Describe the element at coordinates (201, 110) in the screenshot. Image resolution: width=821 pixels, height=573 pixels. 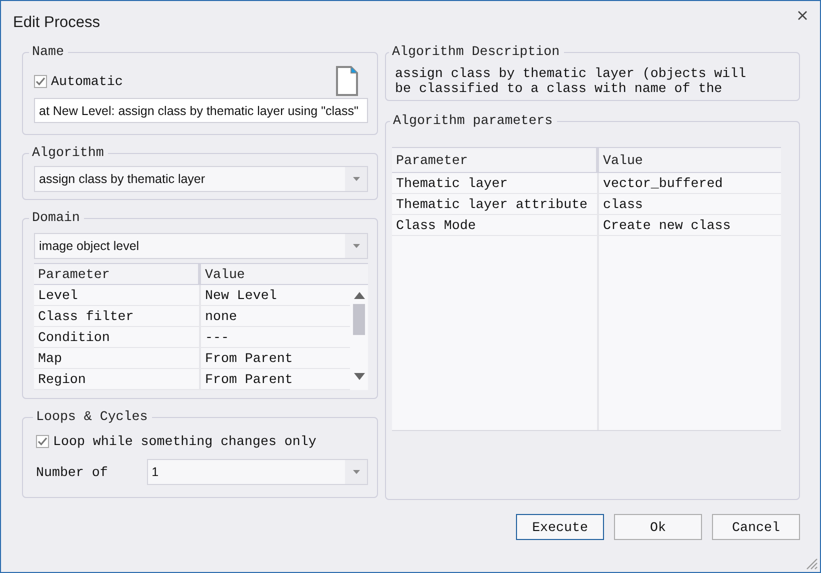
I see `name-input-field: at New Level: assign class by thematic layer using "class"` at that location.